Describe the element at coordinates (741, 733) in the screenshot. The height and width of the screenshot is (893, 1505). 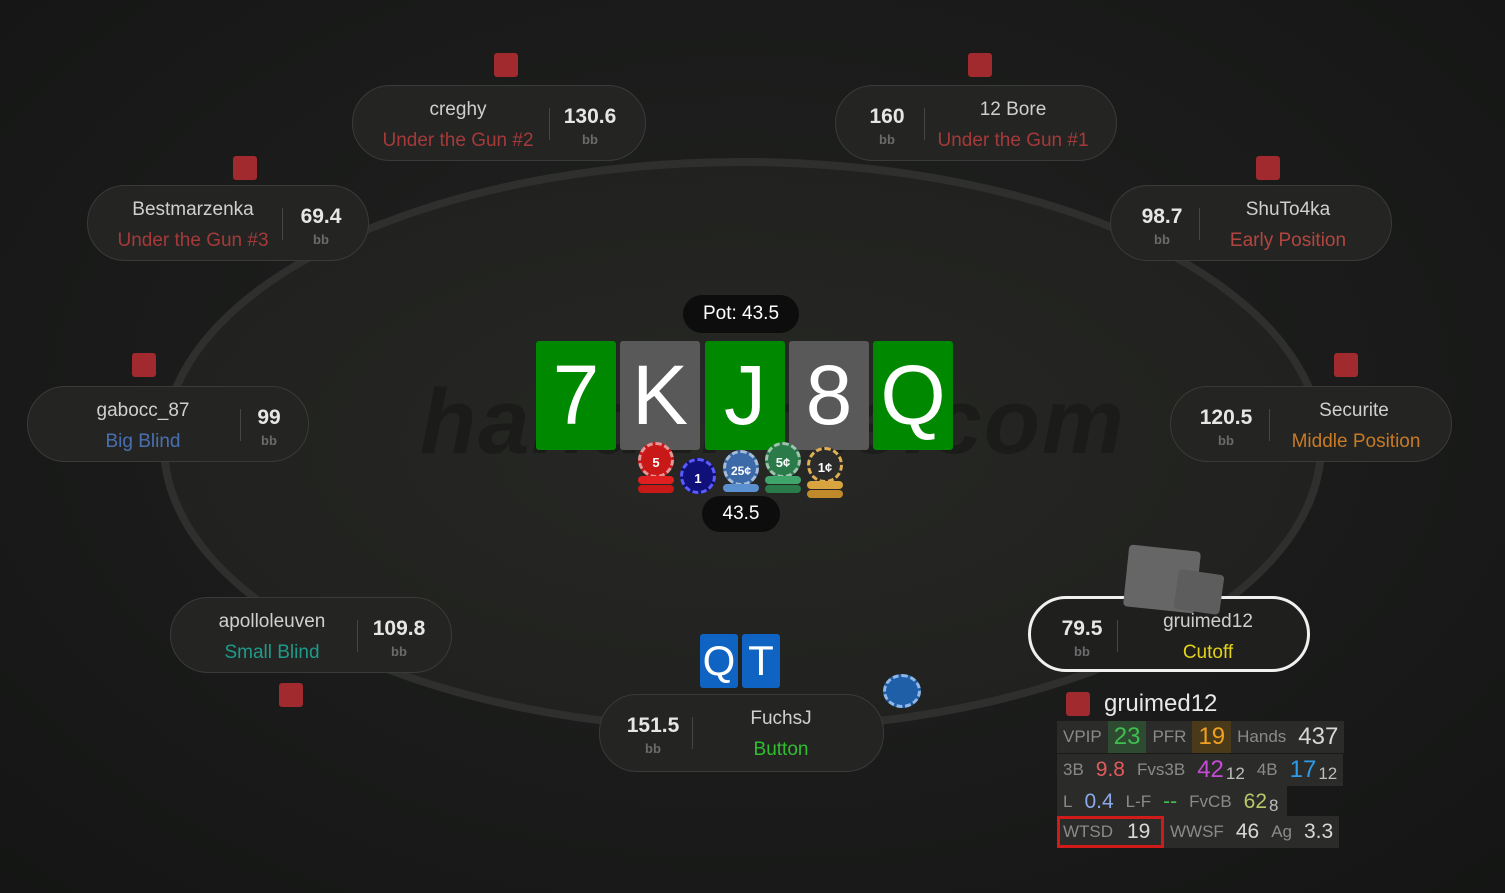
I see `seat-fuchsj: 151.5 bb FuchsJ Button` at that location.